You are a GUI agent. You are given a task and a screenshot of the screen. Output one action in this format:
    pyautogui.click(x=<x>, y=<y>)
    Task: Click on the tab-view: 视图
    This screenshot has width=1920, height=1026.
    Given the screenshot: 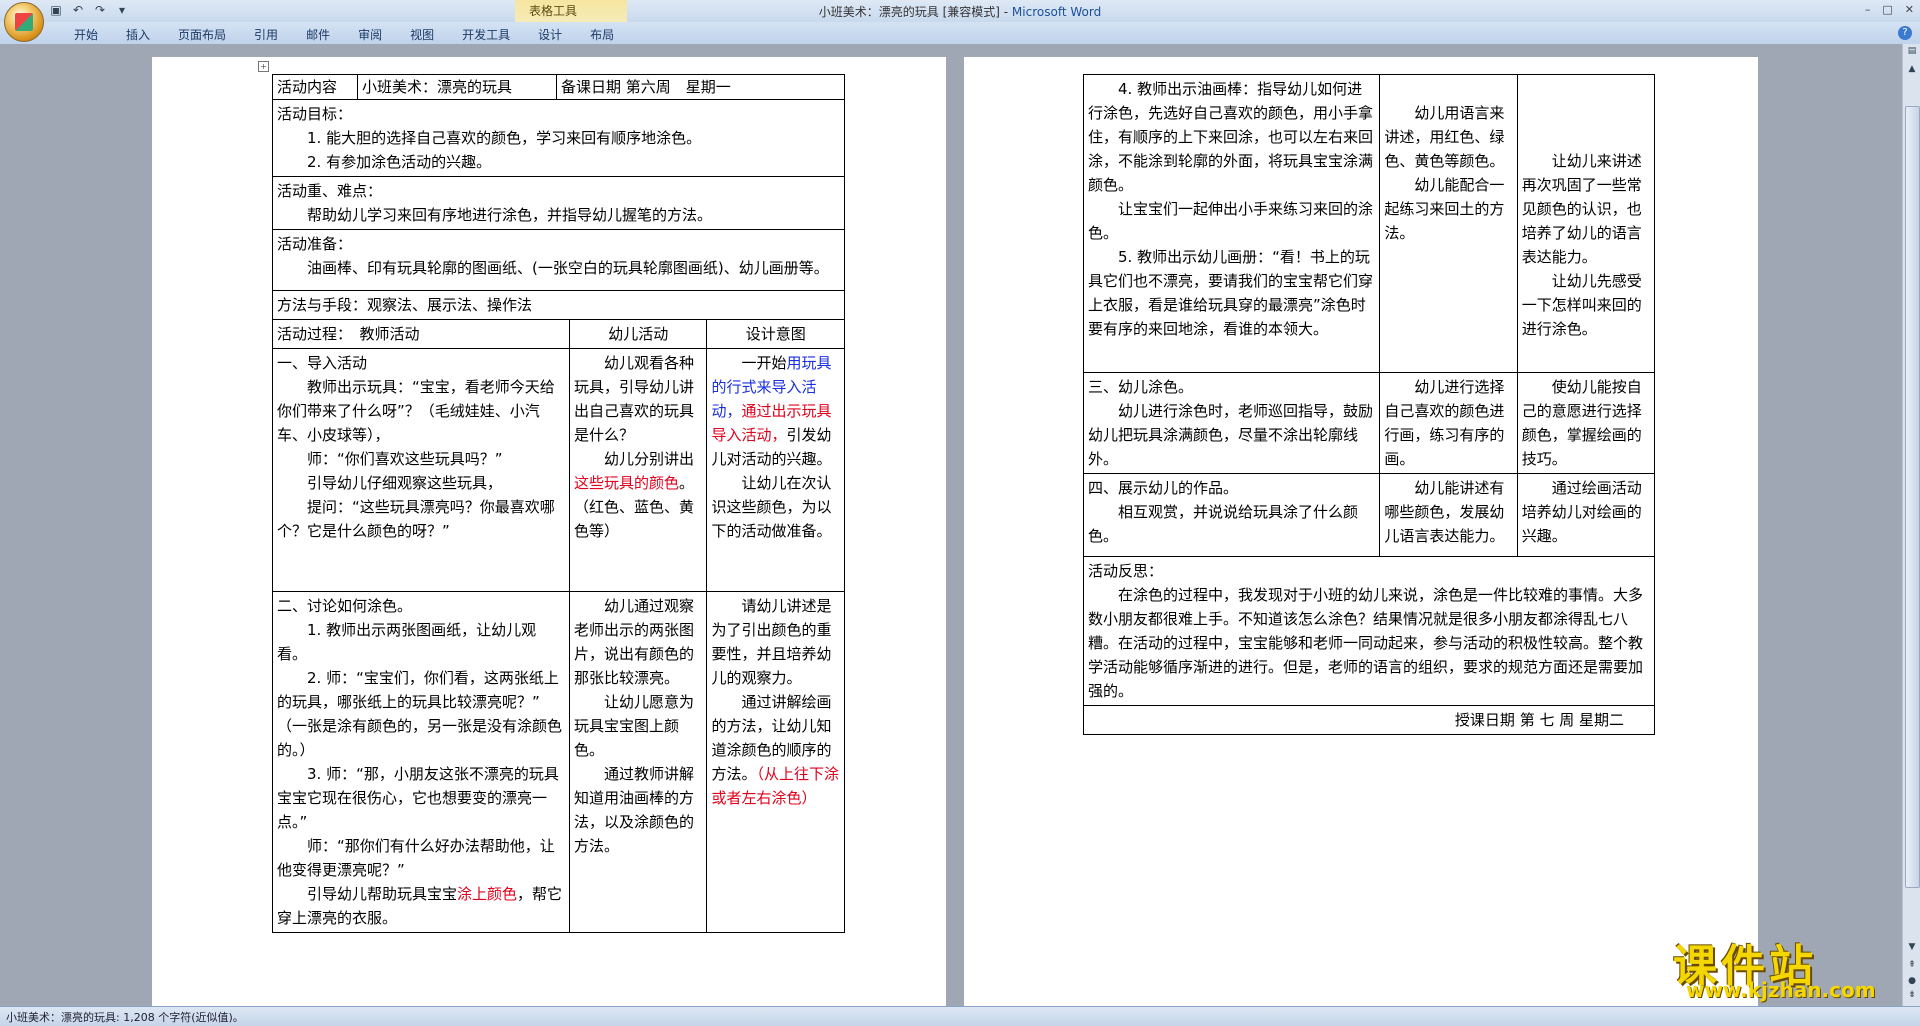 What is the action you would take?
    pyautogui.click(x=422, y=34)
    